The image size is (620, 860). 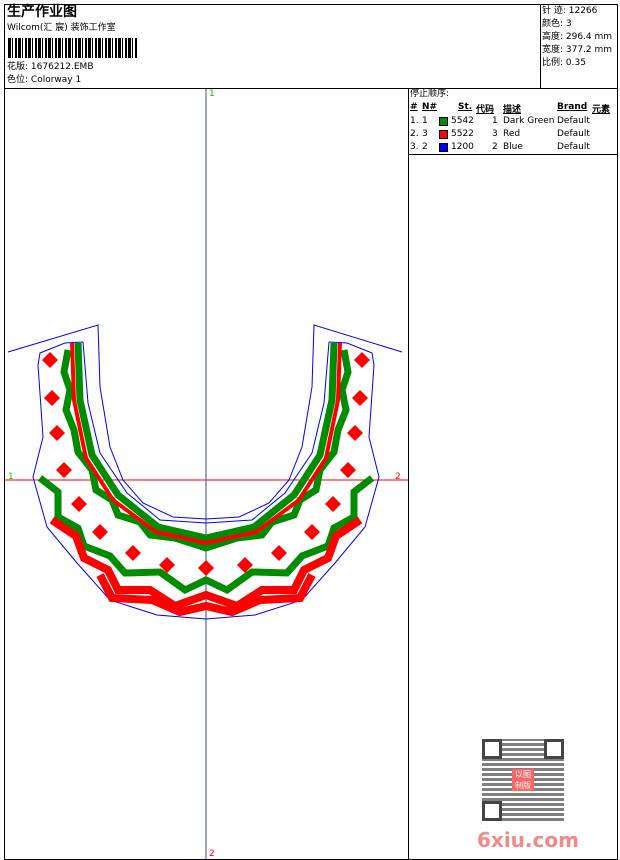 What do you see at coordinates (528, 840) in the screenshot?
I see `watermark-logo: 6xiu.com` at bounding box center [528, 840].